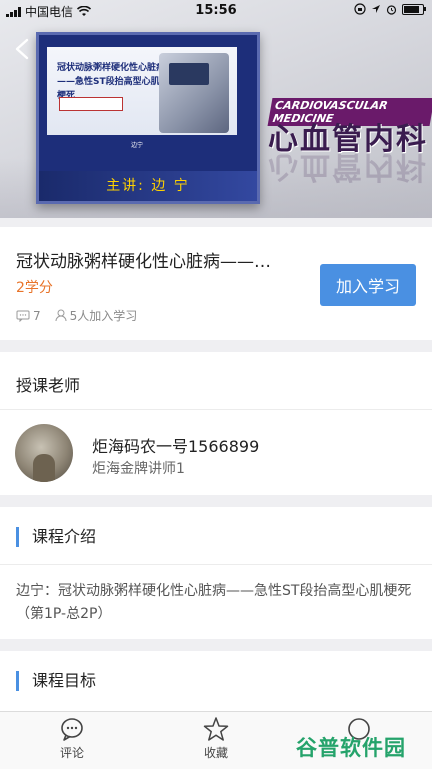 This screenshot has height=769, width=432. Describe the element at coordinates (72, 729) in the screenshot. I see `comment-icon` at that location.